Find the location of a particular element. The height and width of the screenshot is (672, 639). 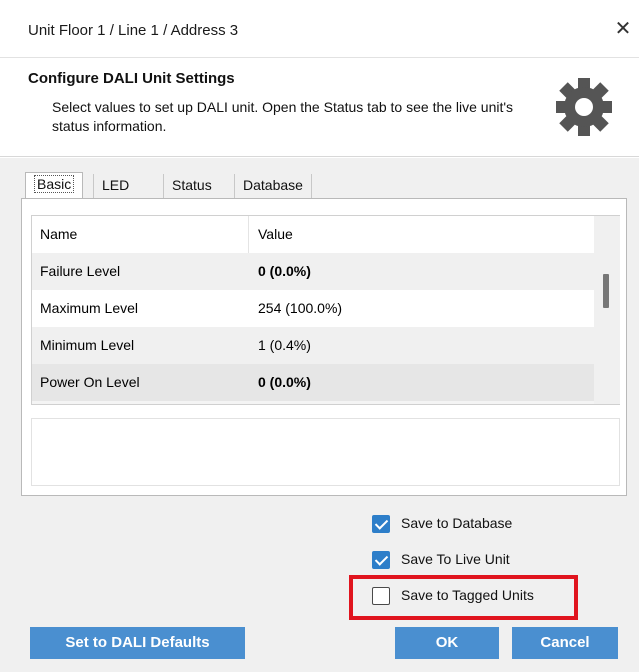

scrollbar-thumb is located at coordinates (606, 291).